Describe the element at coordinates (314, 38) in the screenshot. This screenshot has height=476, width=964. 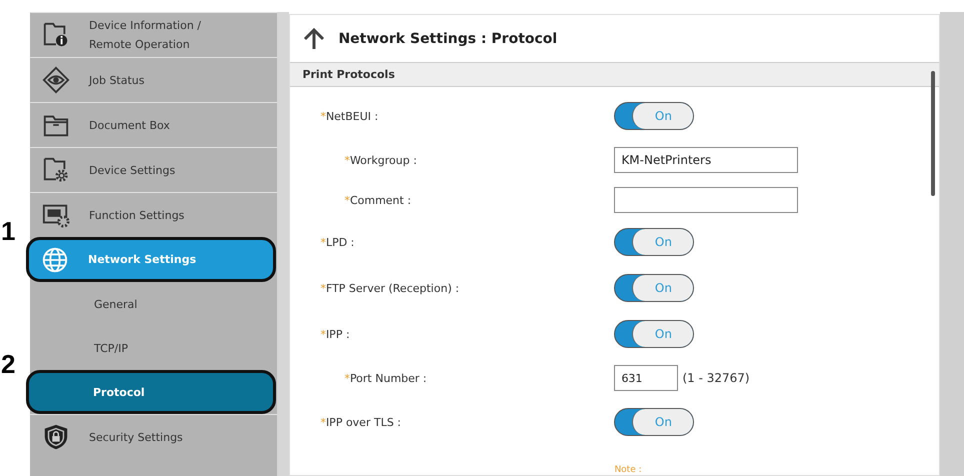
I see `up-arrow-icon` at that location.